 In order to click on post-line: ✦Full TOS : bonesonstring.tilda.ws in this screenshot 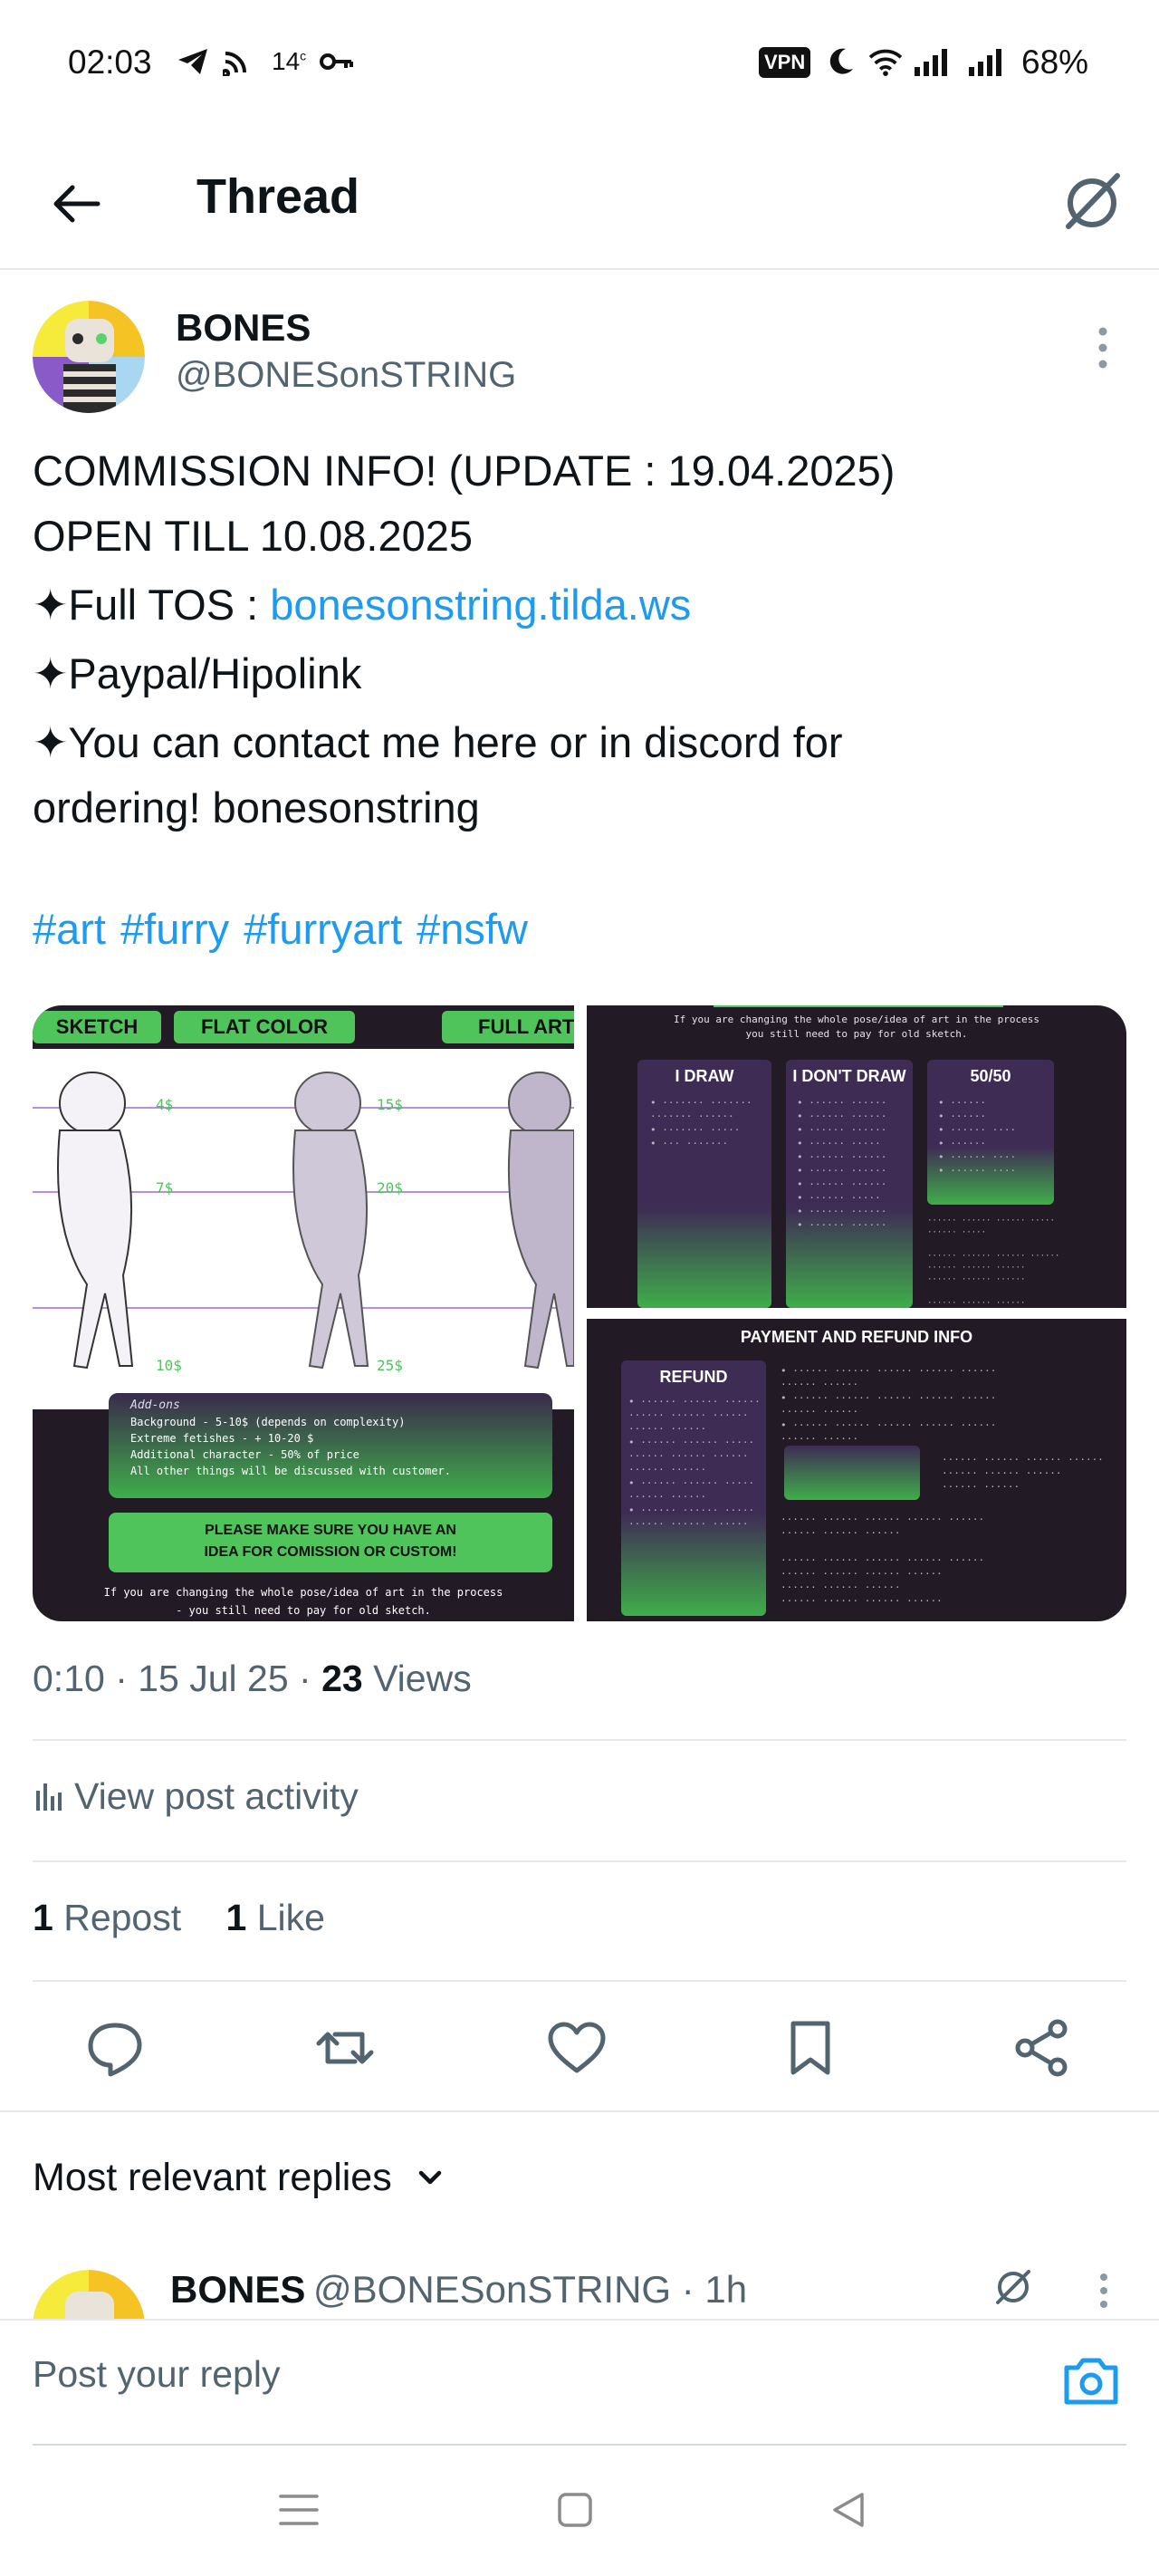, I will do `click(576, 605)`.